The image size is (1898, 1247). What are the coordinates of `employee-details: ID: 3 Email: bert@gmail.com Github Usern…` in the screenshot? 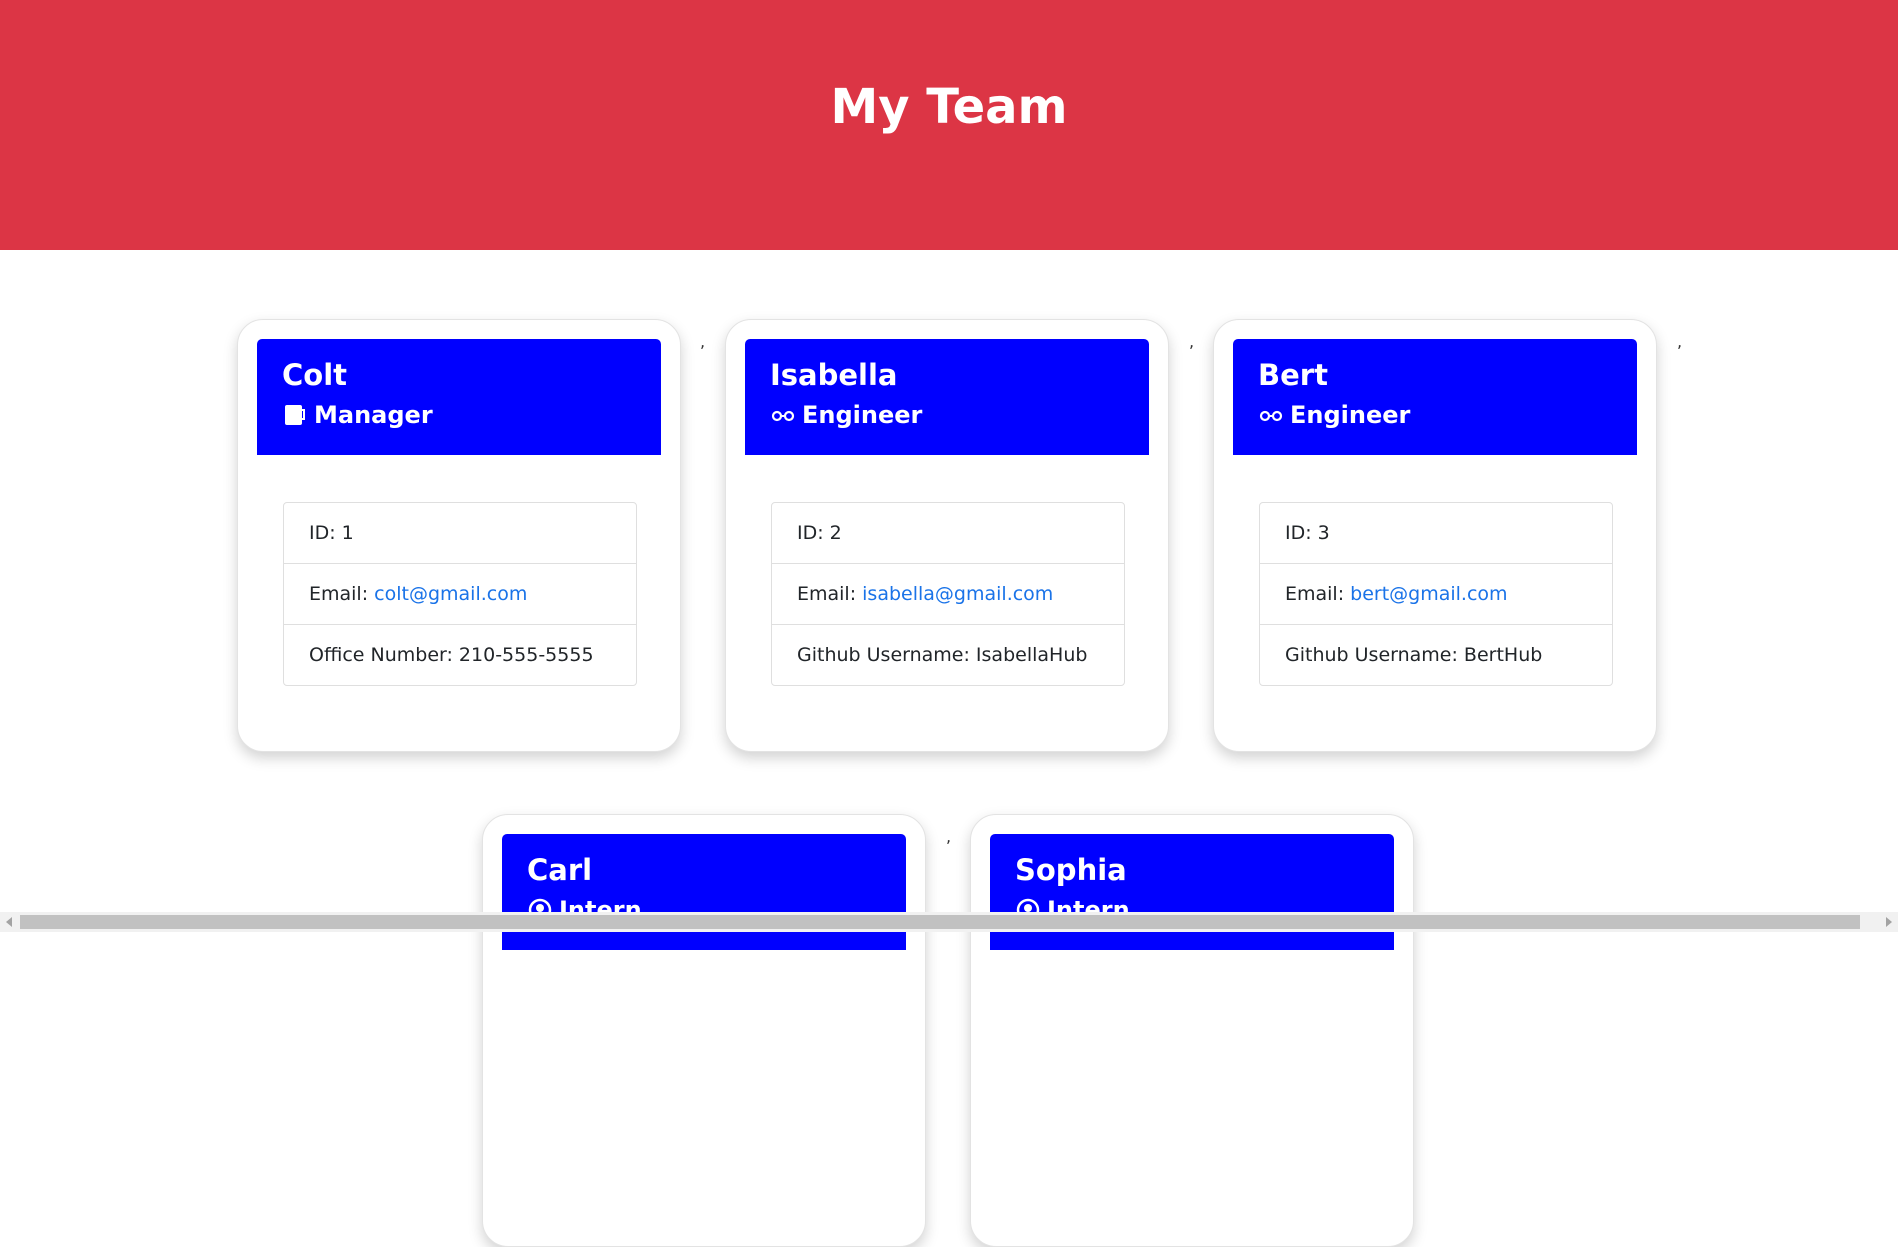 It's located at (1436, 594).